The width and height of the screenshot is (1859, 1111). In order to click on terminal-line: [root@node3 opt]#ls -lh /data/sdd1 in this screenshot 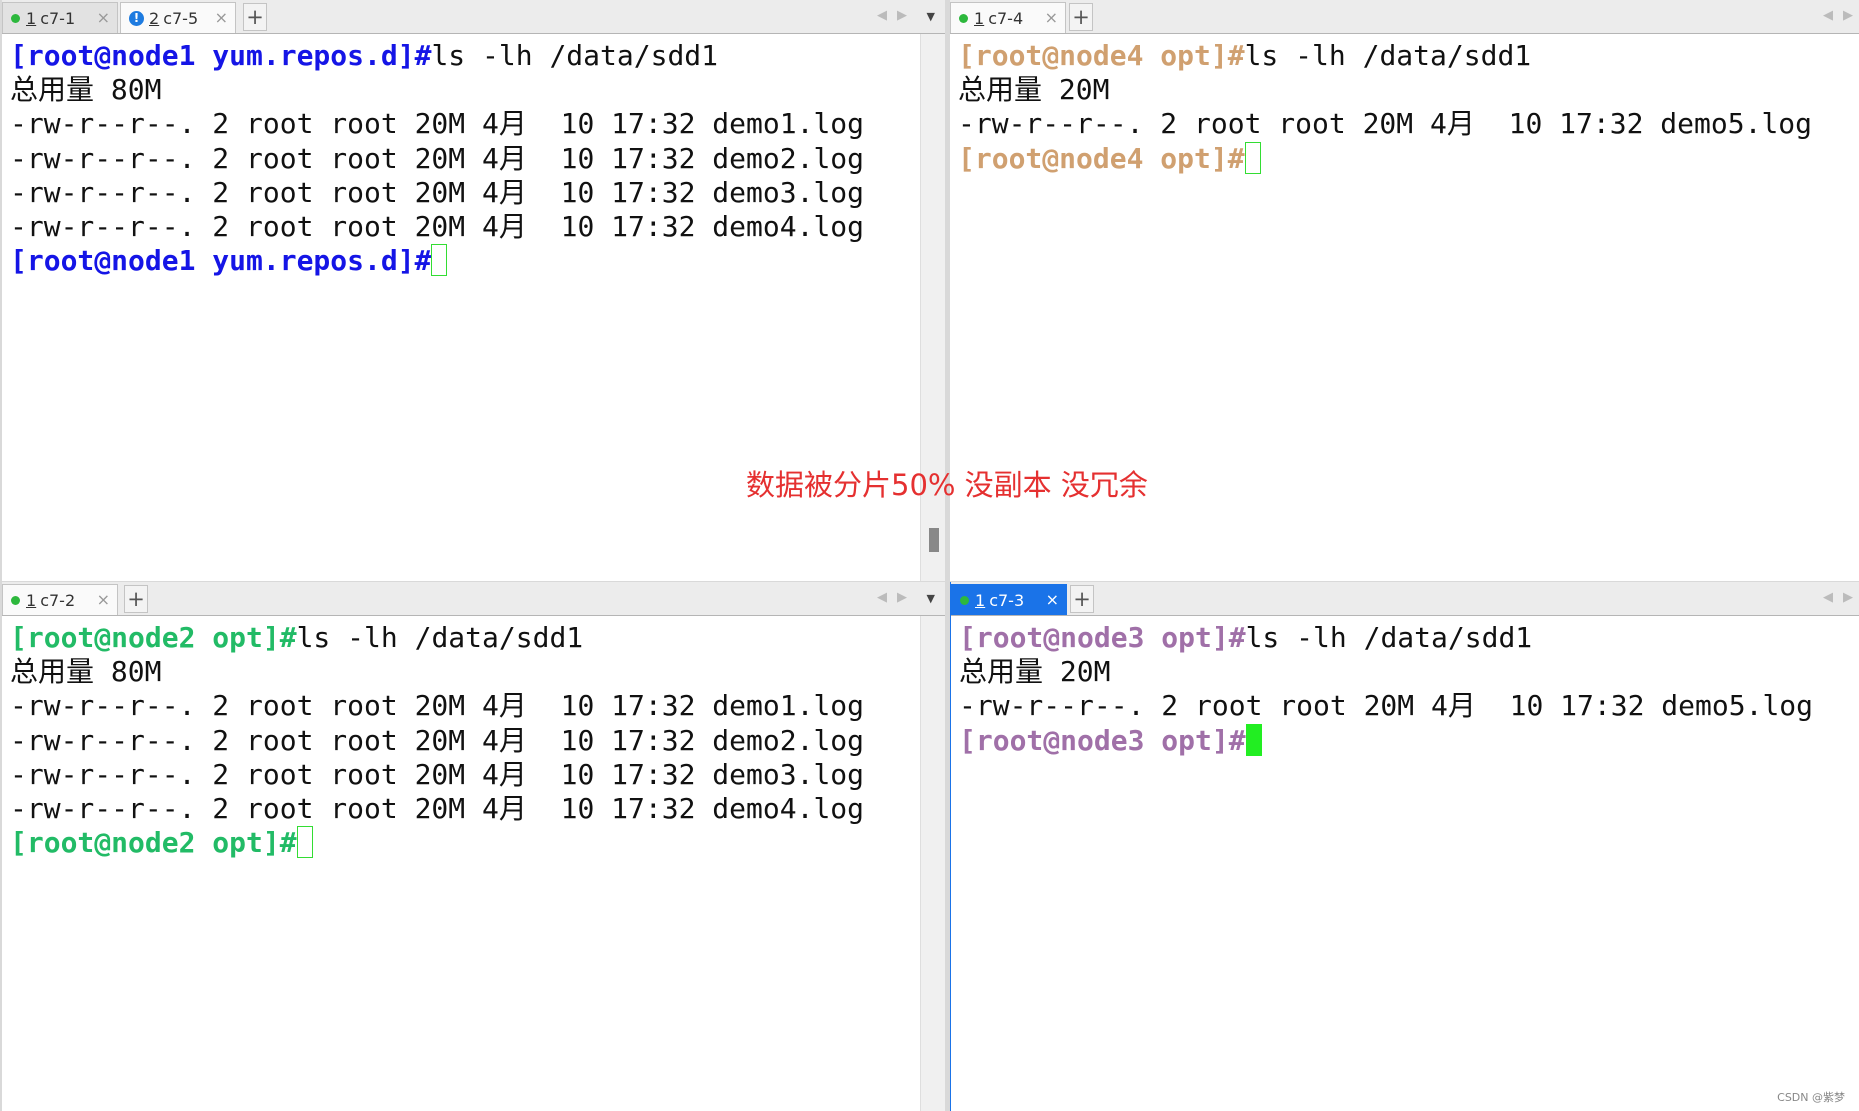, I will do `click(1394, 638)`.